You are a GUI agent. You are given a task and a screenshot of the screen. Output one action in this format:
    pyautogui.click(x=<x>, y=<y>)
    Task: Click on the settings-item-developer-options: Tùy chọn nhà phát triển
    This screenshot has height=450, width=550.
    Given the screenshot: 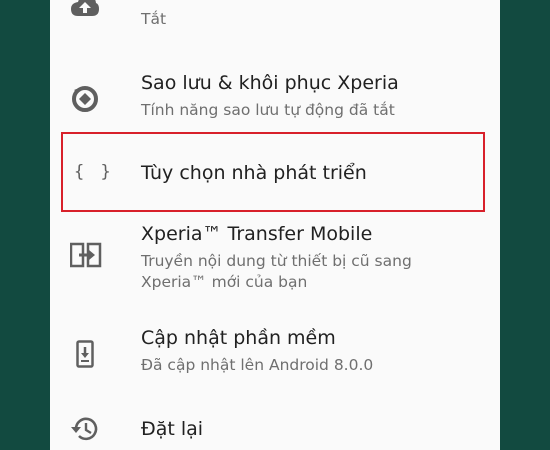 What is the action you would take?
    pyautogui.click(x=275, y=172)
    